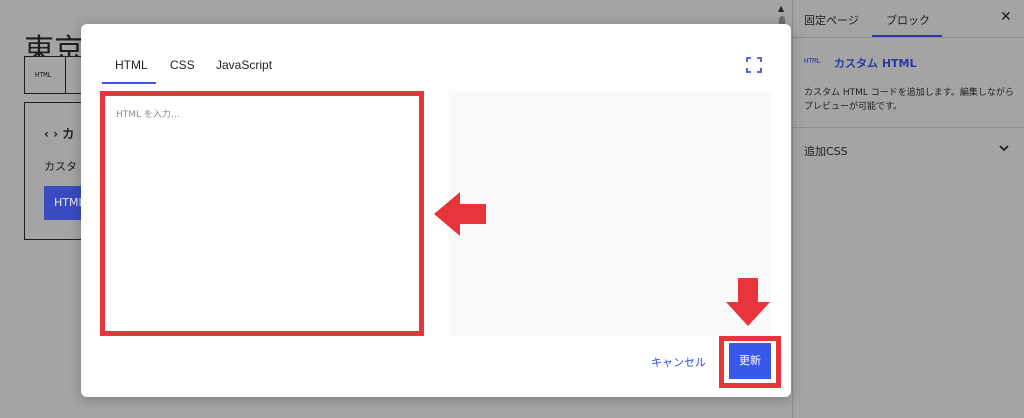 The height and width of the screenshot is (418, 1024). Describe the element at coordinates (750, 361) in the screenshot. I see `update-button: 更新` at that location.